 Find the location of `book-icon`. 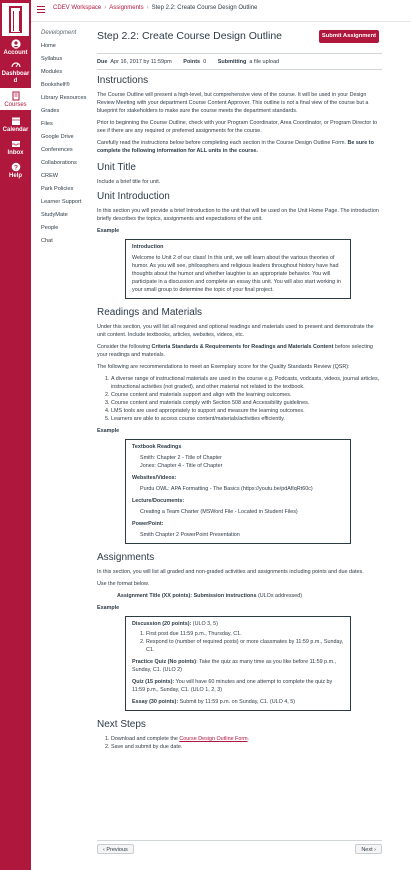

book-icon is located at coordinates (16, 96).